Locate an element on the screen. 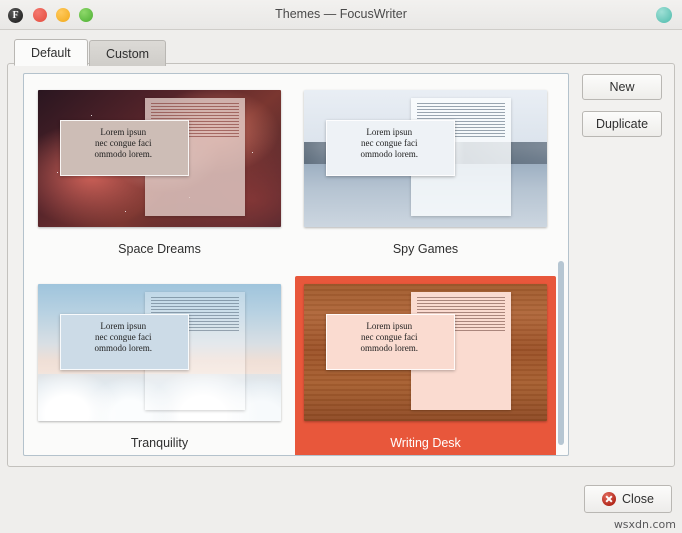 The image size is (682, 533). window-title: Themes — FocusWriter is located at coordinates (341, 14).